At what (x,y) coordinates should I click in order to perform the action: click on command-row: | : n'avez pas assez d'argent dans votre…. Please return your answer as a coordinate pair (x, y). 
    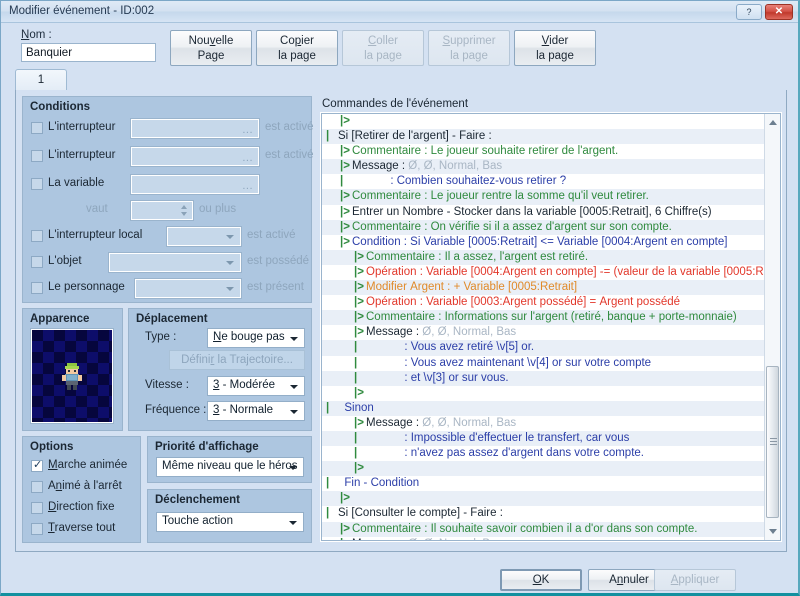
    Looking at the image, I should click on (544, 453).